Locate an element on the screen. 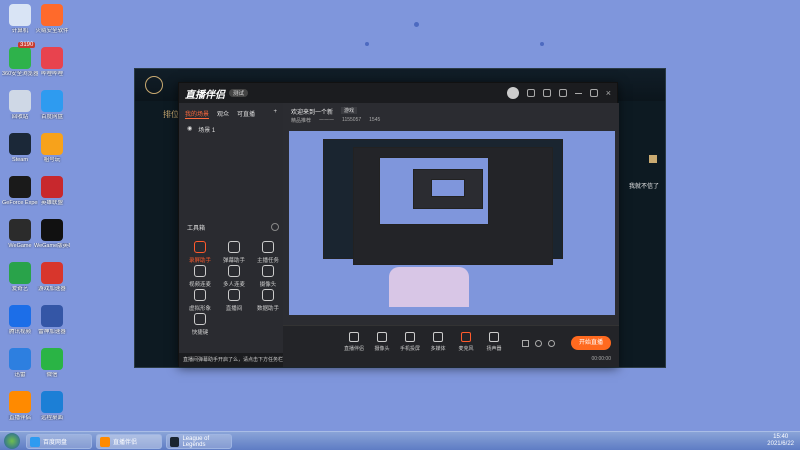 The image size is (800, 450). taskbar-item-league: League of Legends is located at coordinates (199, 441).